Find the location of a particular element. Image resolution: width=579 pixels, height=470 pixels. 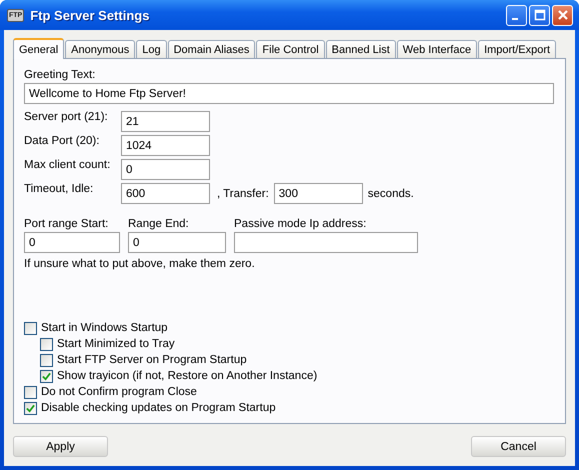

field-label: Passive mode Ip address: is located at coordinates (301, 224).